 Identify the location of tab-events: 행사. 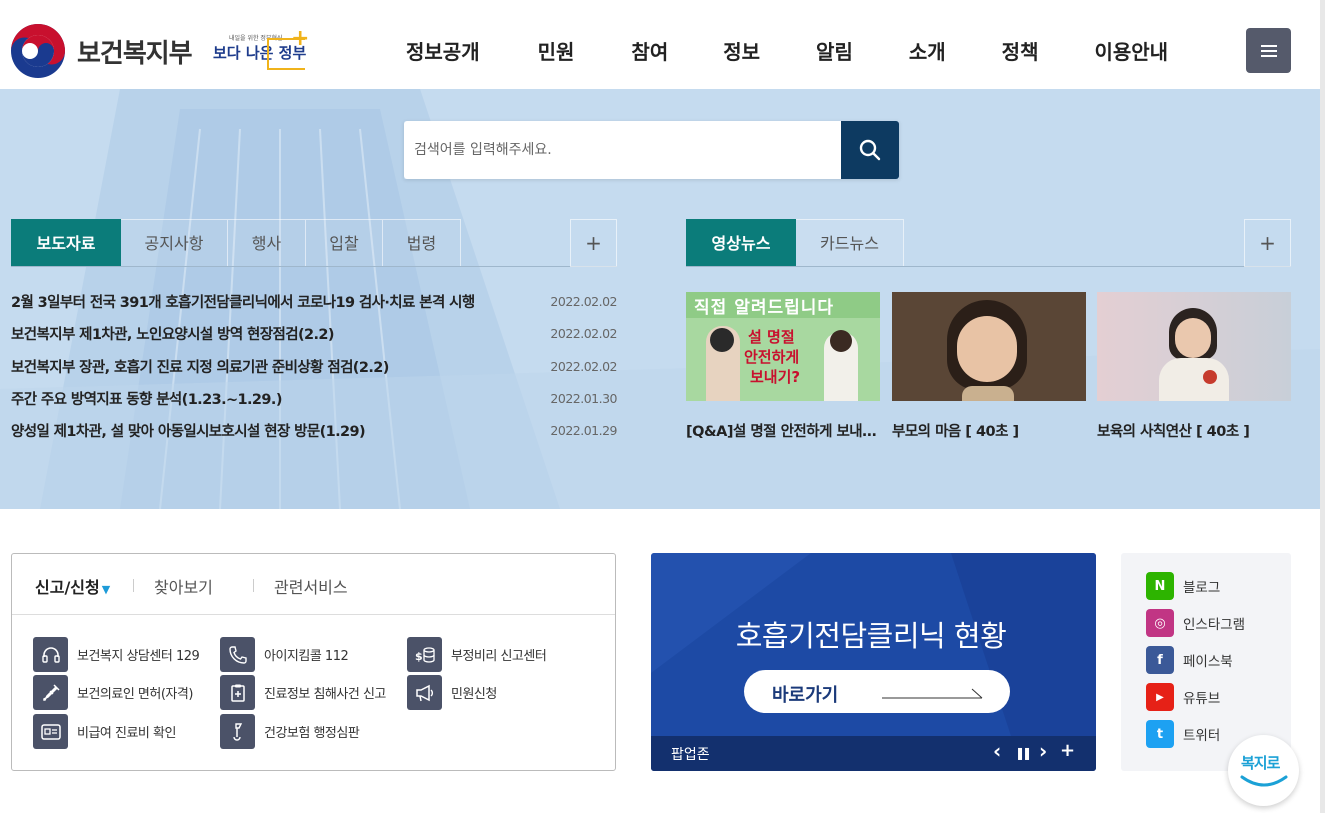
(267, 243).